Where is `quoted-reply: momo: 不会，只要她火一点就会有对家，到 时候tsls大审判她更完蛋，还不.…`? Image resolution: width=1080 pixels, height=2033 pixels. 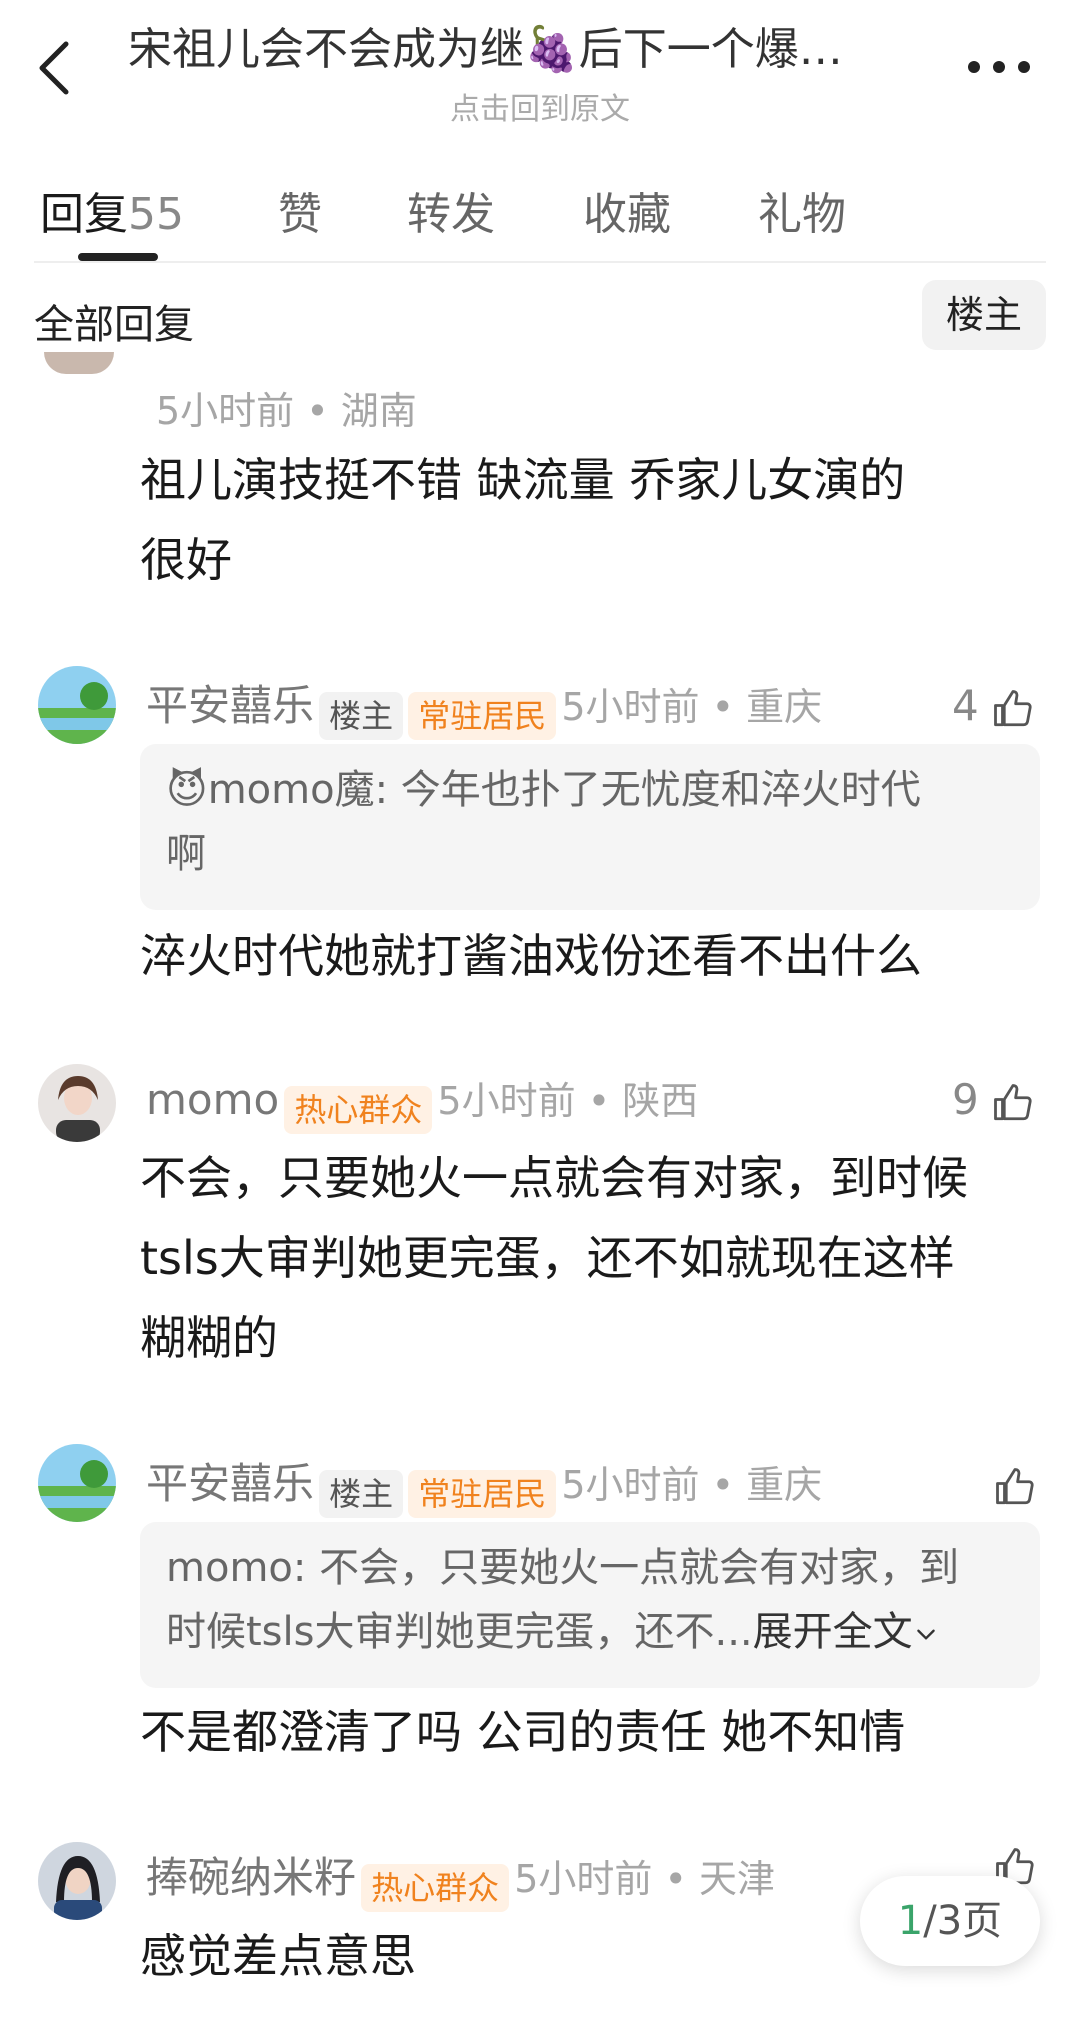 quoted-reply: momo: 不会，只要她火一点就会有对家，到 时候tsls大审判她更完蛋，还不.… is located at coordinates (590, 1605).